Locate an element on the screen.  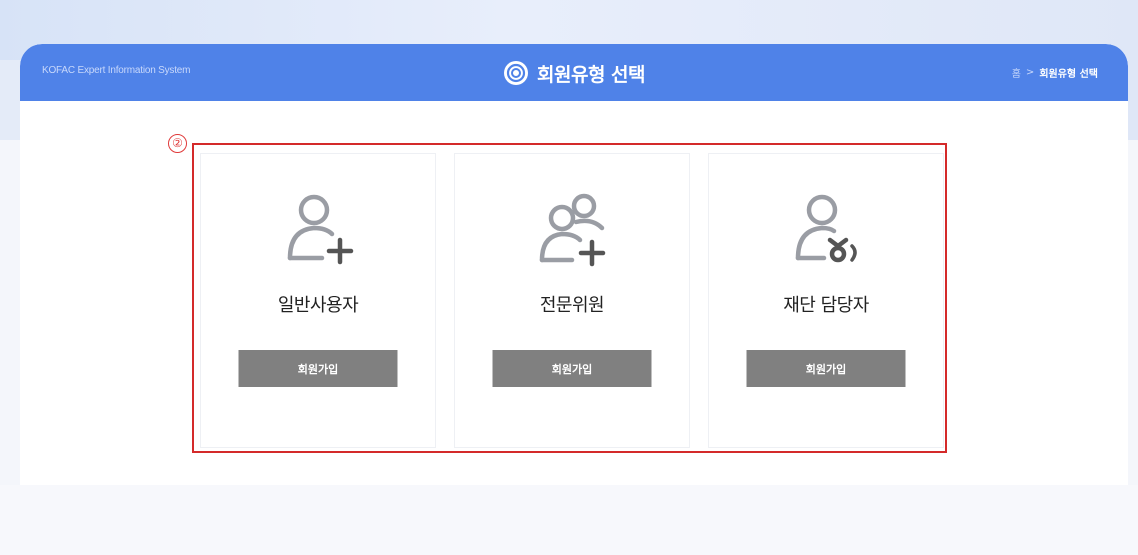
page-title-group: 회원유형 선택 is located at coordinates (574, 73).